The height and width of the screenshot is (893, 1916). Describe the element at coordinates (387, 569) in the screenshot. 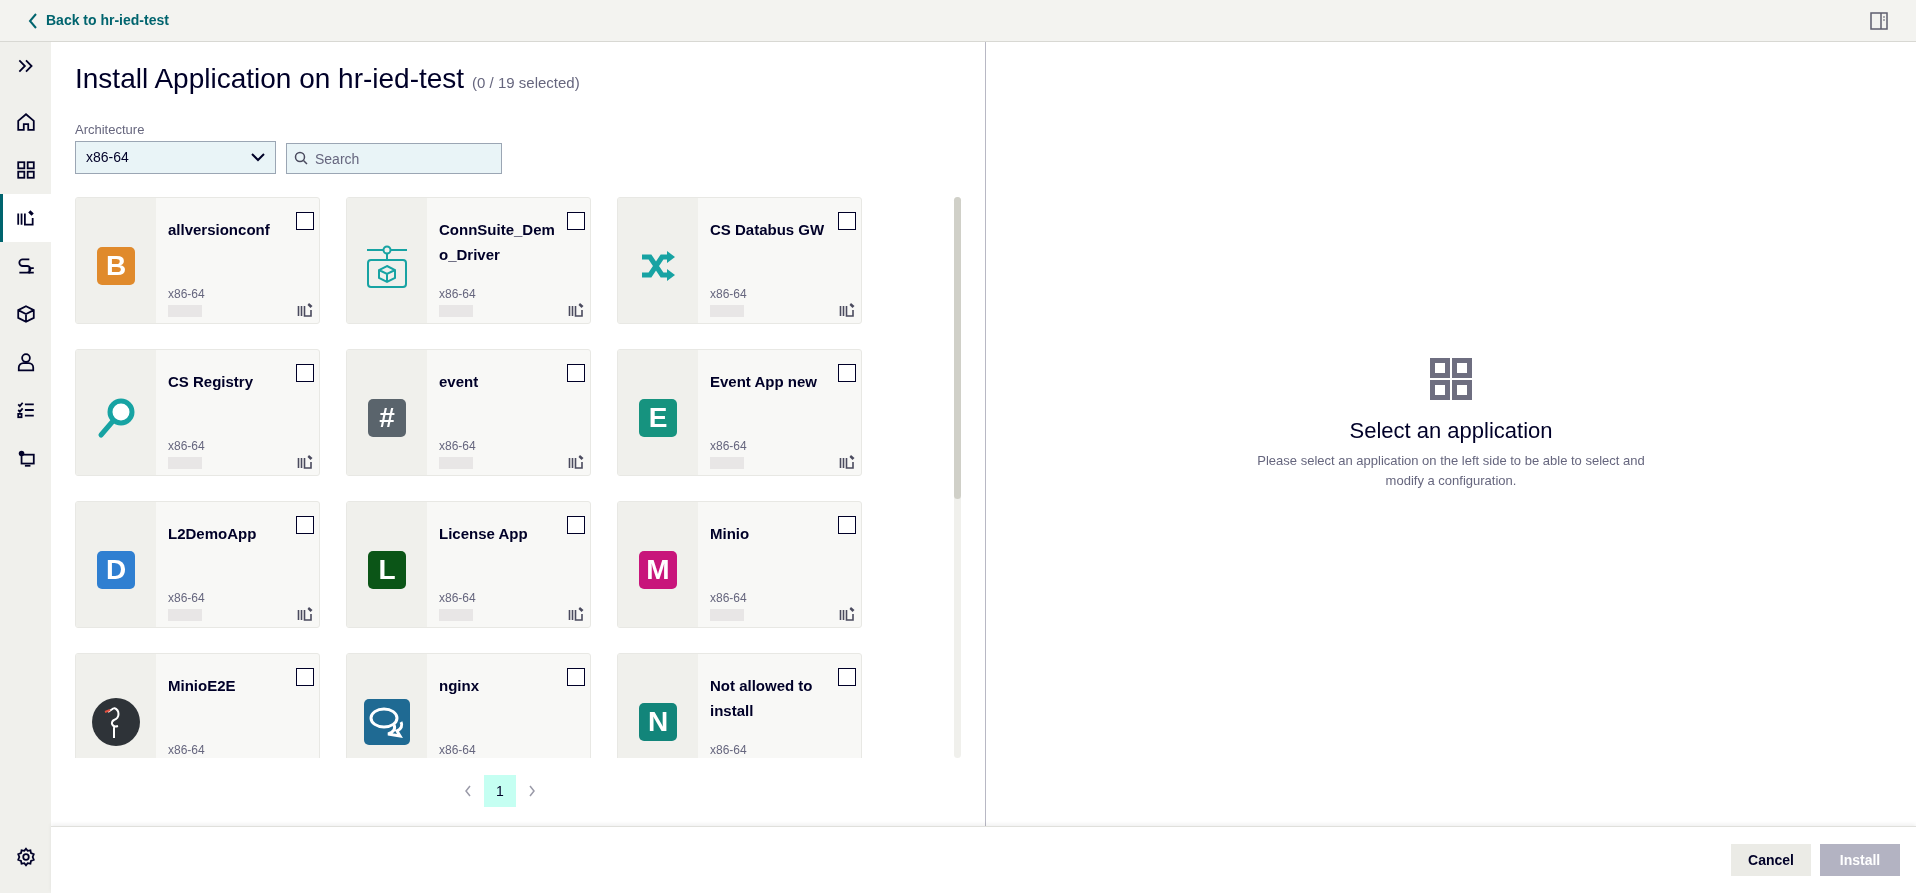

I see `app-logo: L` at that location.